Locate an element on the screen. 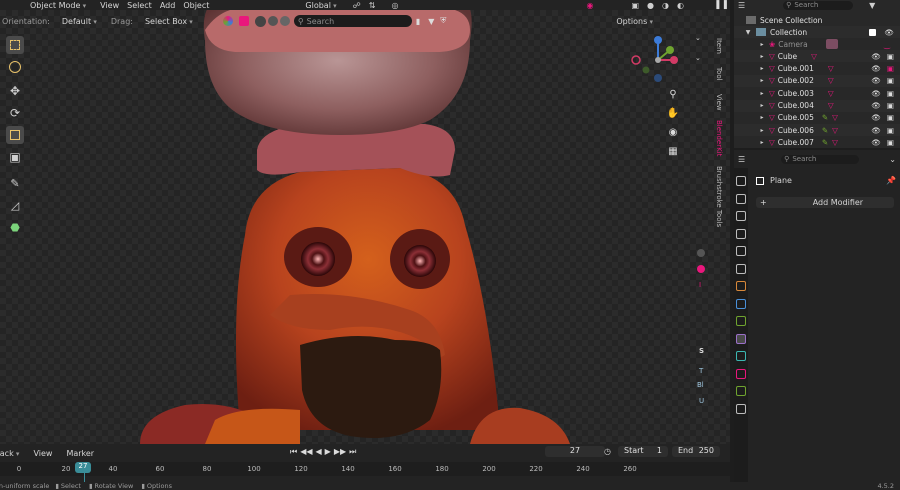 The image size is (900, 490). outliner-row-object: ▸ ▽ Cube.006 ✎ ▽ 👁 ▣ is located at coordinates (817, 130).